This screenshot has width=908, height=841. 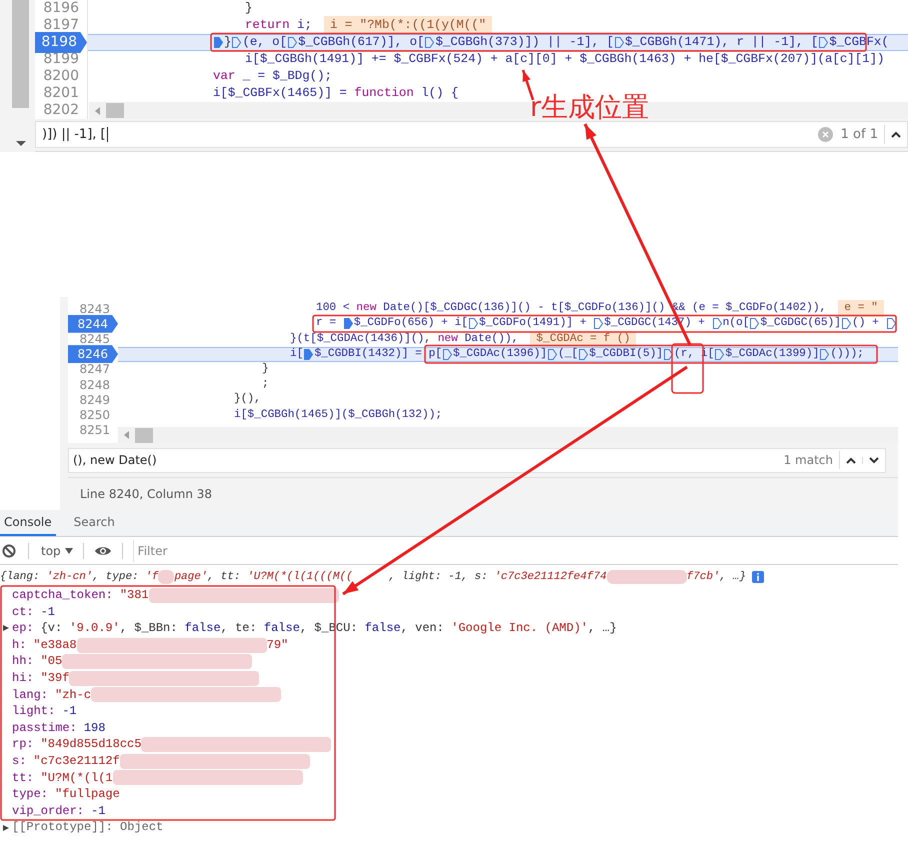 I want to click on property-value: "c7c3e21112f, so click(x=76, y=761).